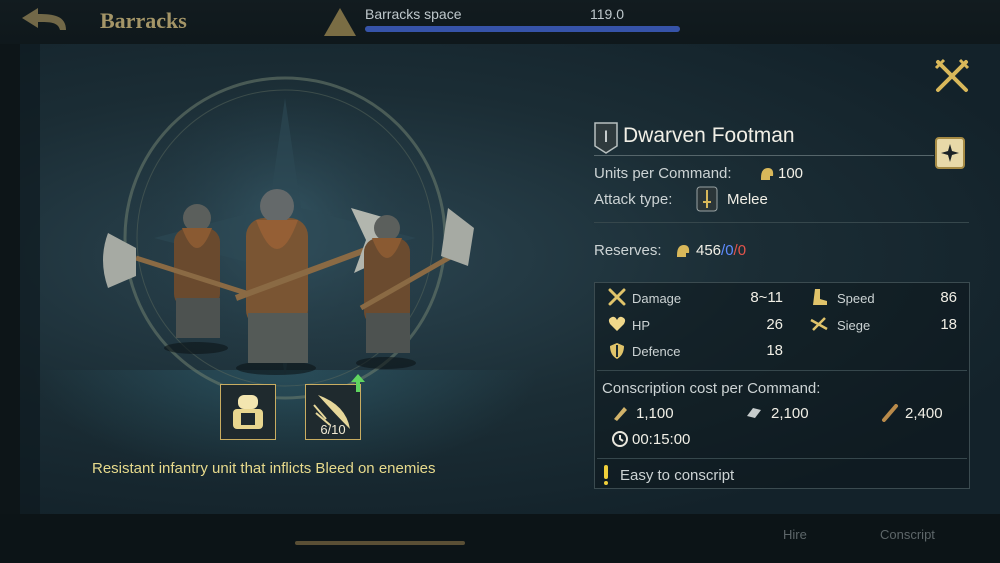 The width and height of the screenshot is (1000, 563). I want to click on reserves-blue: 0, so click(729, 250).